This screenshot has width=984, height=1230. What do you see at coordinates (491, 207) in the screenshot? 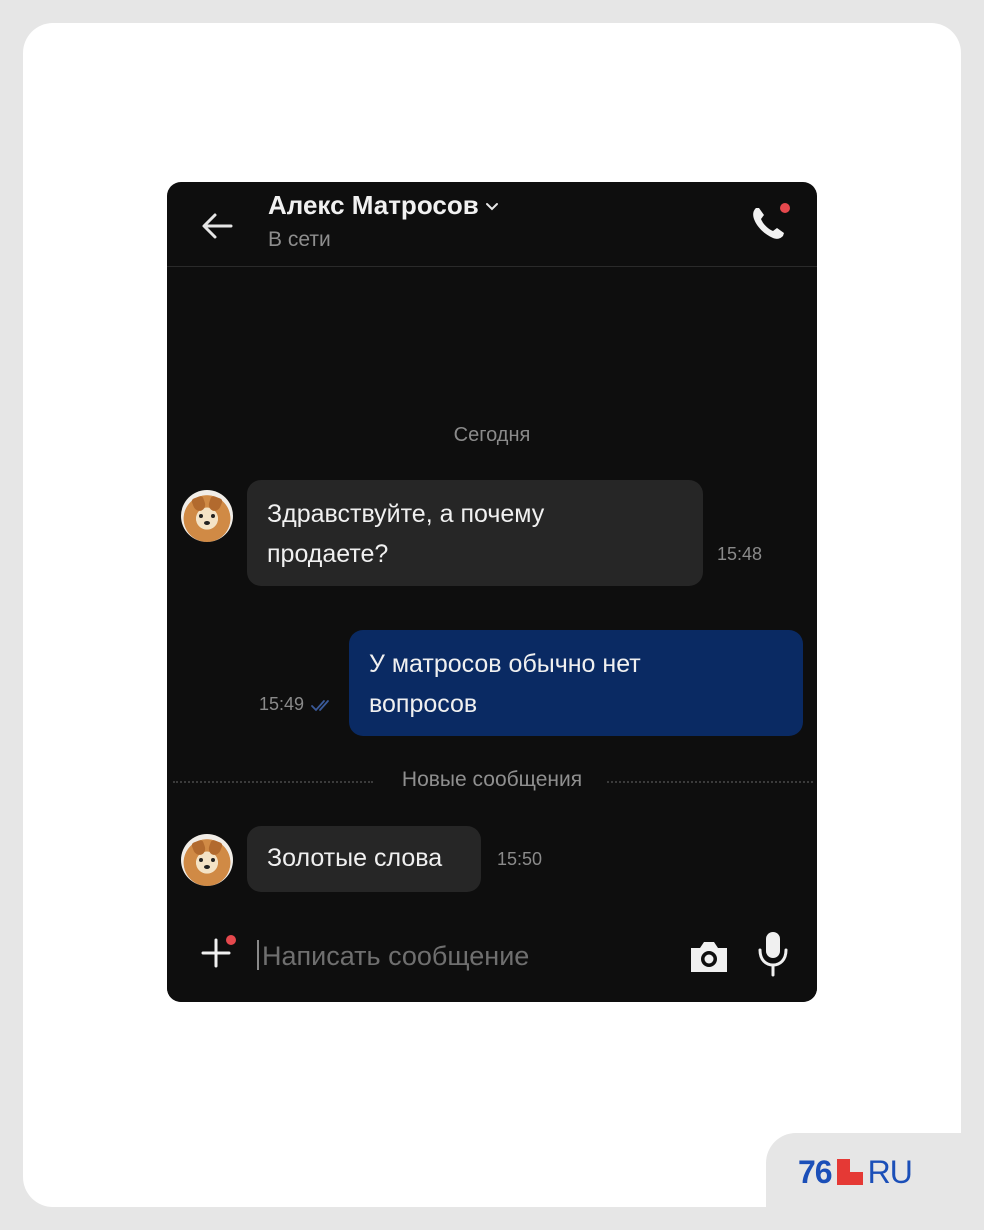
I see `chevron-down-icon` at bounding box center [491, 207].